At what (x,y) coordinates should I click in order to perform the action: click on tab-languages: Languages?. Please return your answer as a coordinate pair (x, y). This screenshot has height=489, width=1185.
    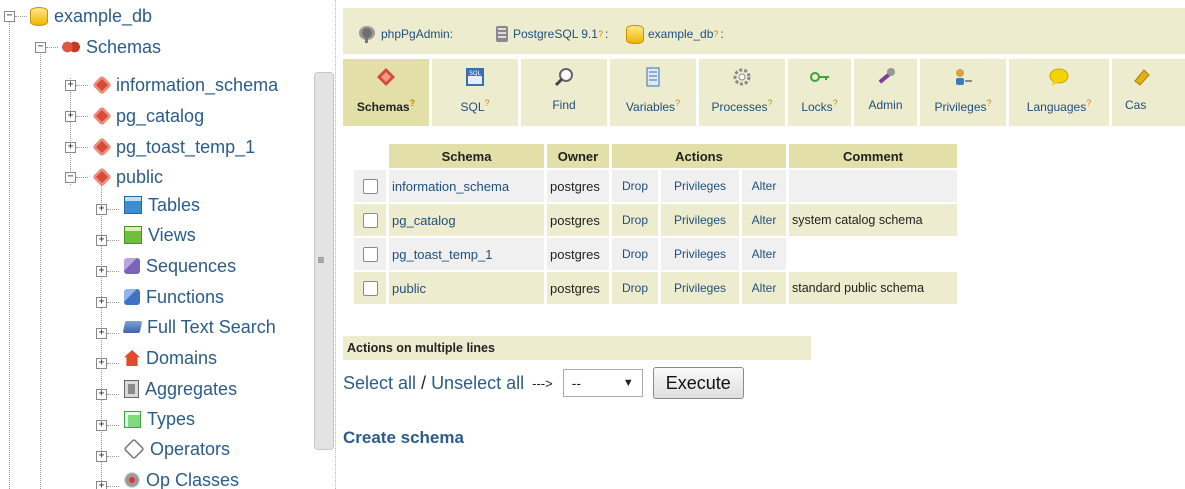
    Looking at the image, I should click on (1059, 92).